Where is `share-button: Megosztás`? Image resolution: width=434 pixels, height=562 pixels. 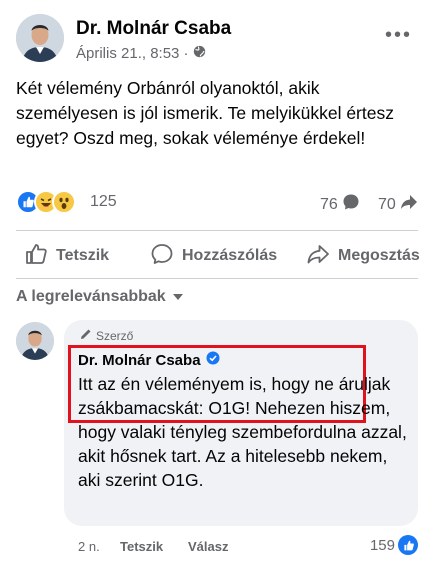 share-button: Megosztás is located at coordinates (363, 256).